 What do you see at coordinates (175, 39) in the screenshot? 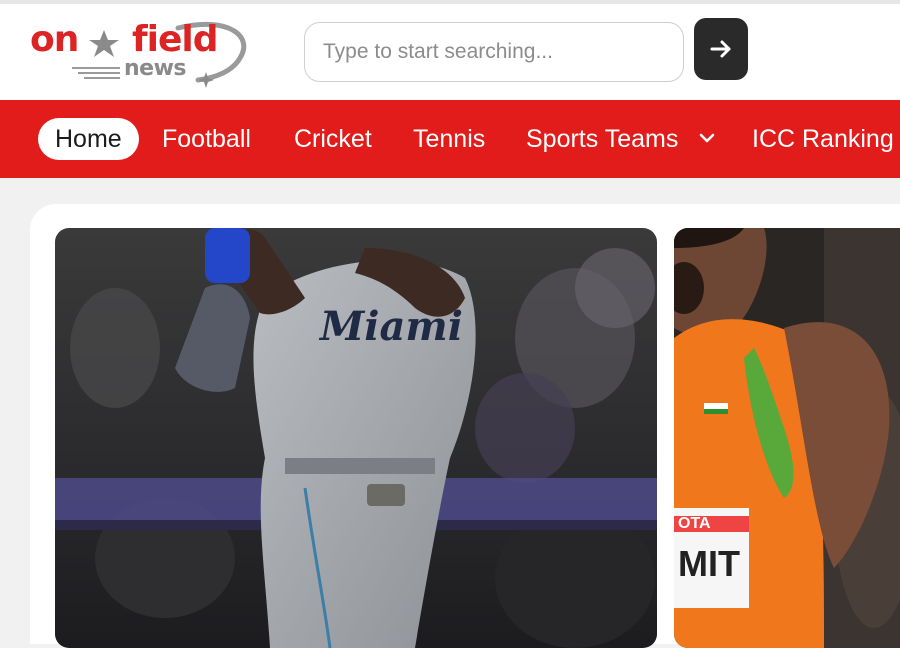
I see `logo-word-field: field` at bounding box center [175, 39].